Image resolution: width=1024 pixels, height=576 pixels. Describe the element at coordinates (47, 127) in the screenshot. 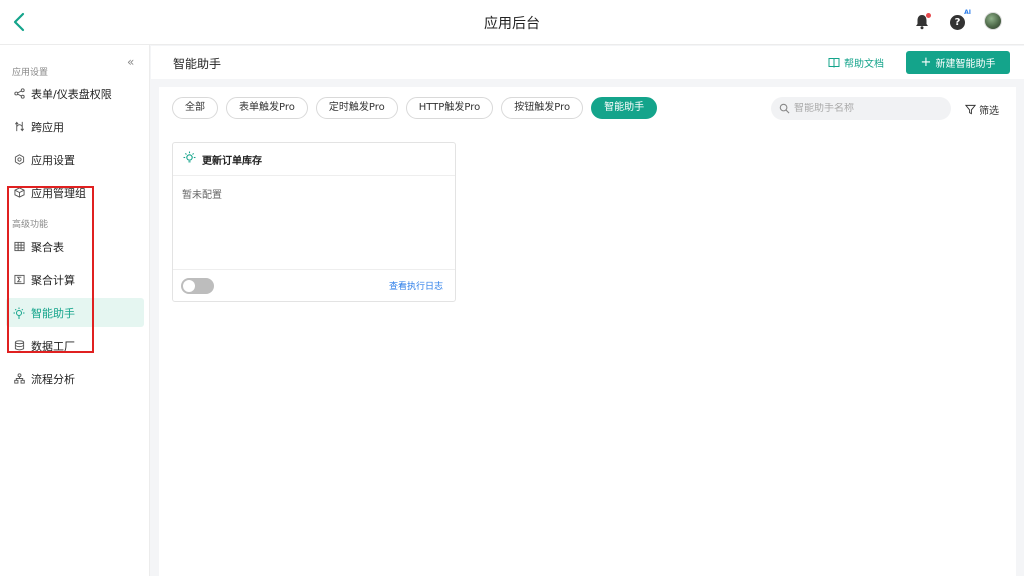

I see `sidebar-item-label: 跨应用` at that location.